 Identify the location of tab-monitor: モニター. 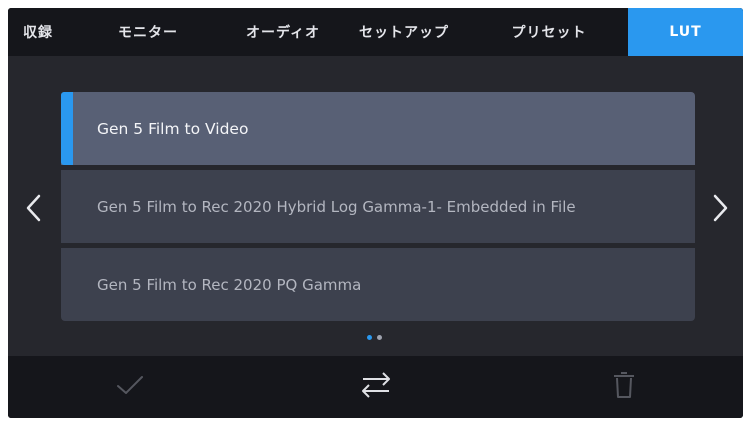
(148, 32).